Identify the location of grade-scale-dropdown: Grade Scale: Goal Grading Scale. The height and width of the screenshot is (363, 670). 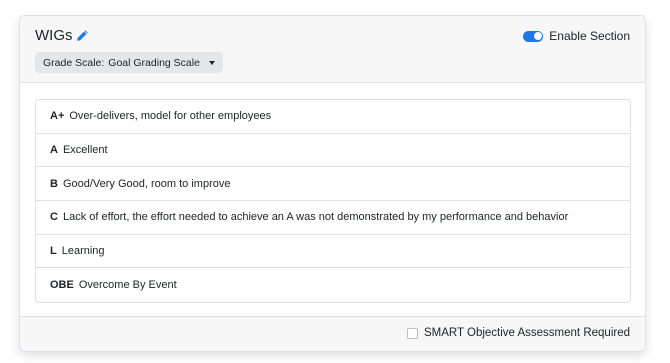
(129, 62).